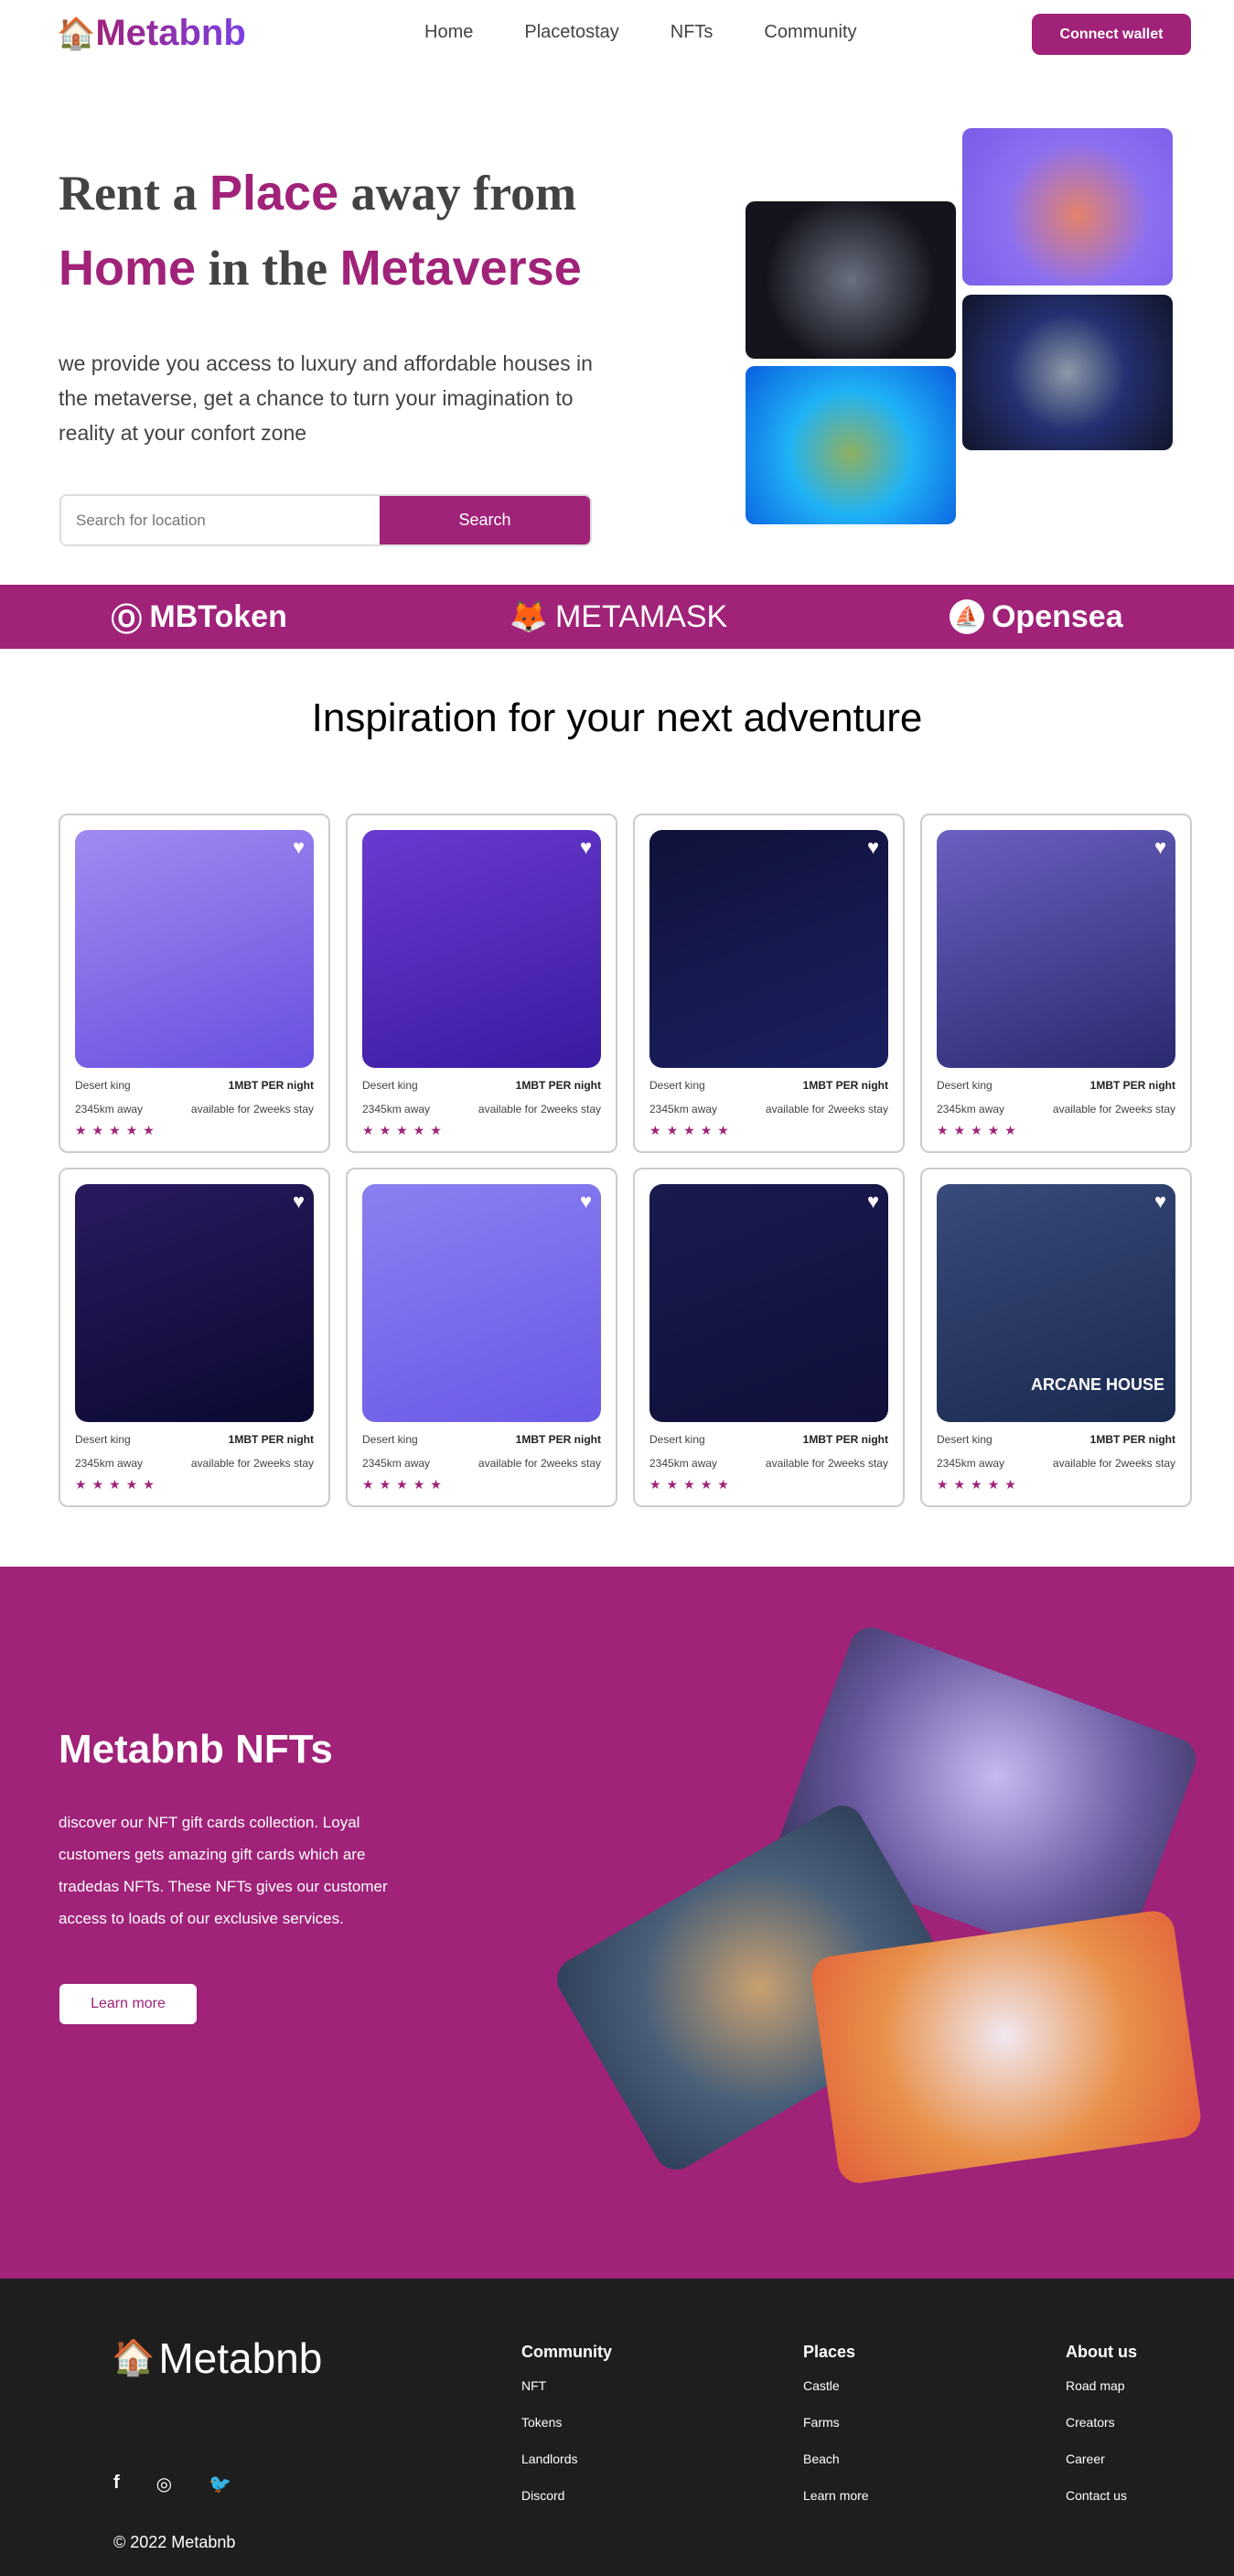 Image resolution: width=1234 pixels, height=2576 pixels. Describe the element at coordinates (566, 2422) in the screenshot. I see `footer-link: Tokens` at that location.